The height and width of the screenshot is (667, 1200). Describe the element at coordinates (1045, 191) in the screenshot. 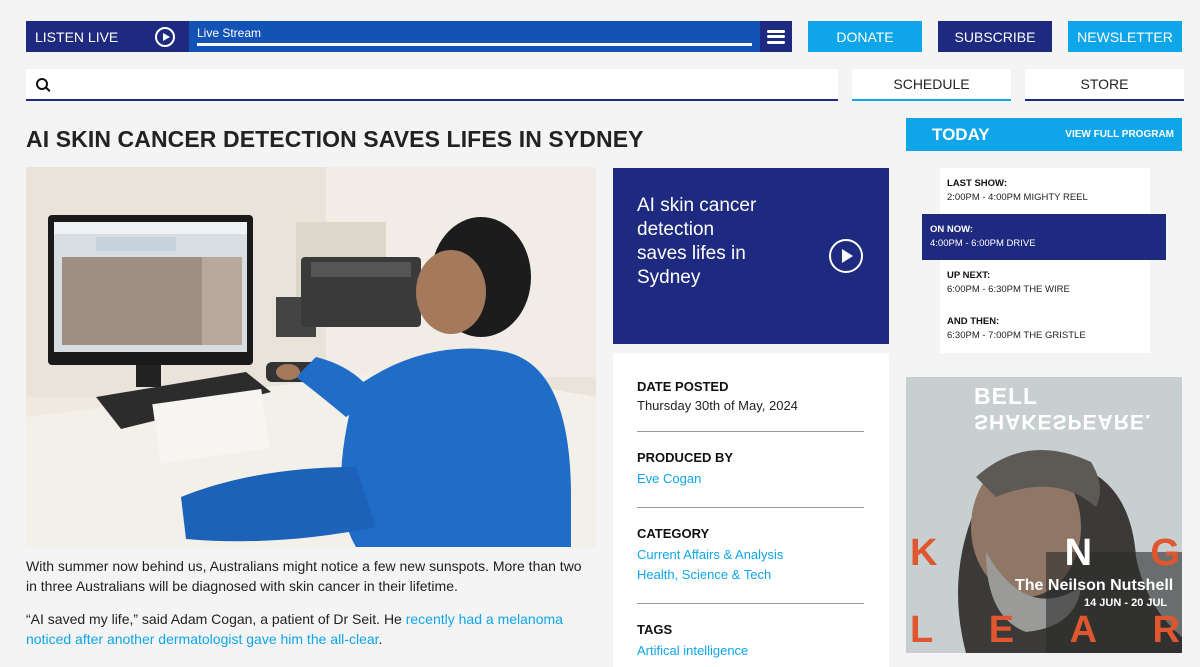

I see `last-show-item: LAST SHOW: 2:00PM - 4:00PM MIGHTY REEL` at that location.